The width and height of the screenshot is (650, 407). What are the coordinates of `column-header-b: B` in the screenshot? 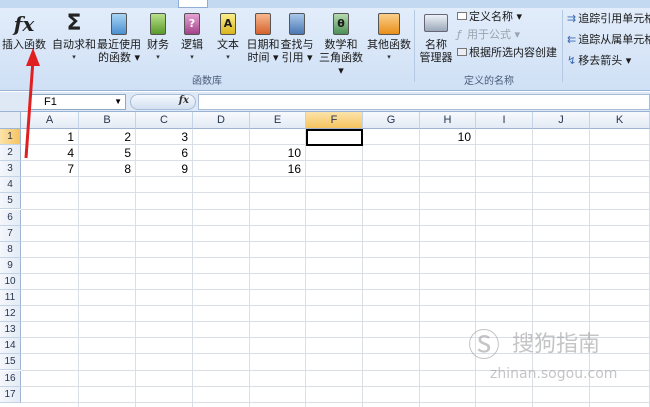 It's located at (107, 120).